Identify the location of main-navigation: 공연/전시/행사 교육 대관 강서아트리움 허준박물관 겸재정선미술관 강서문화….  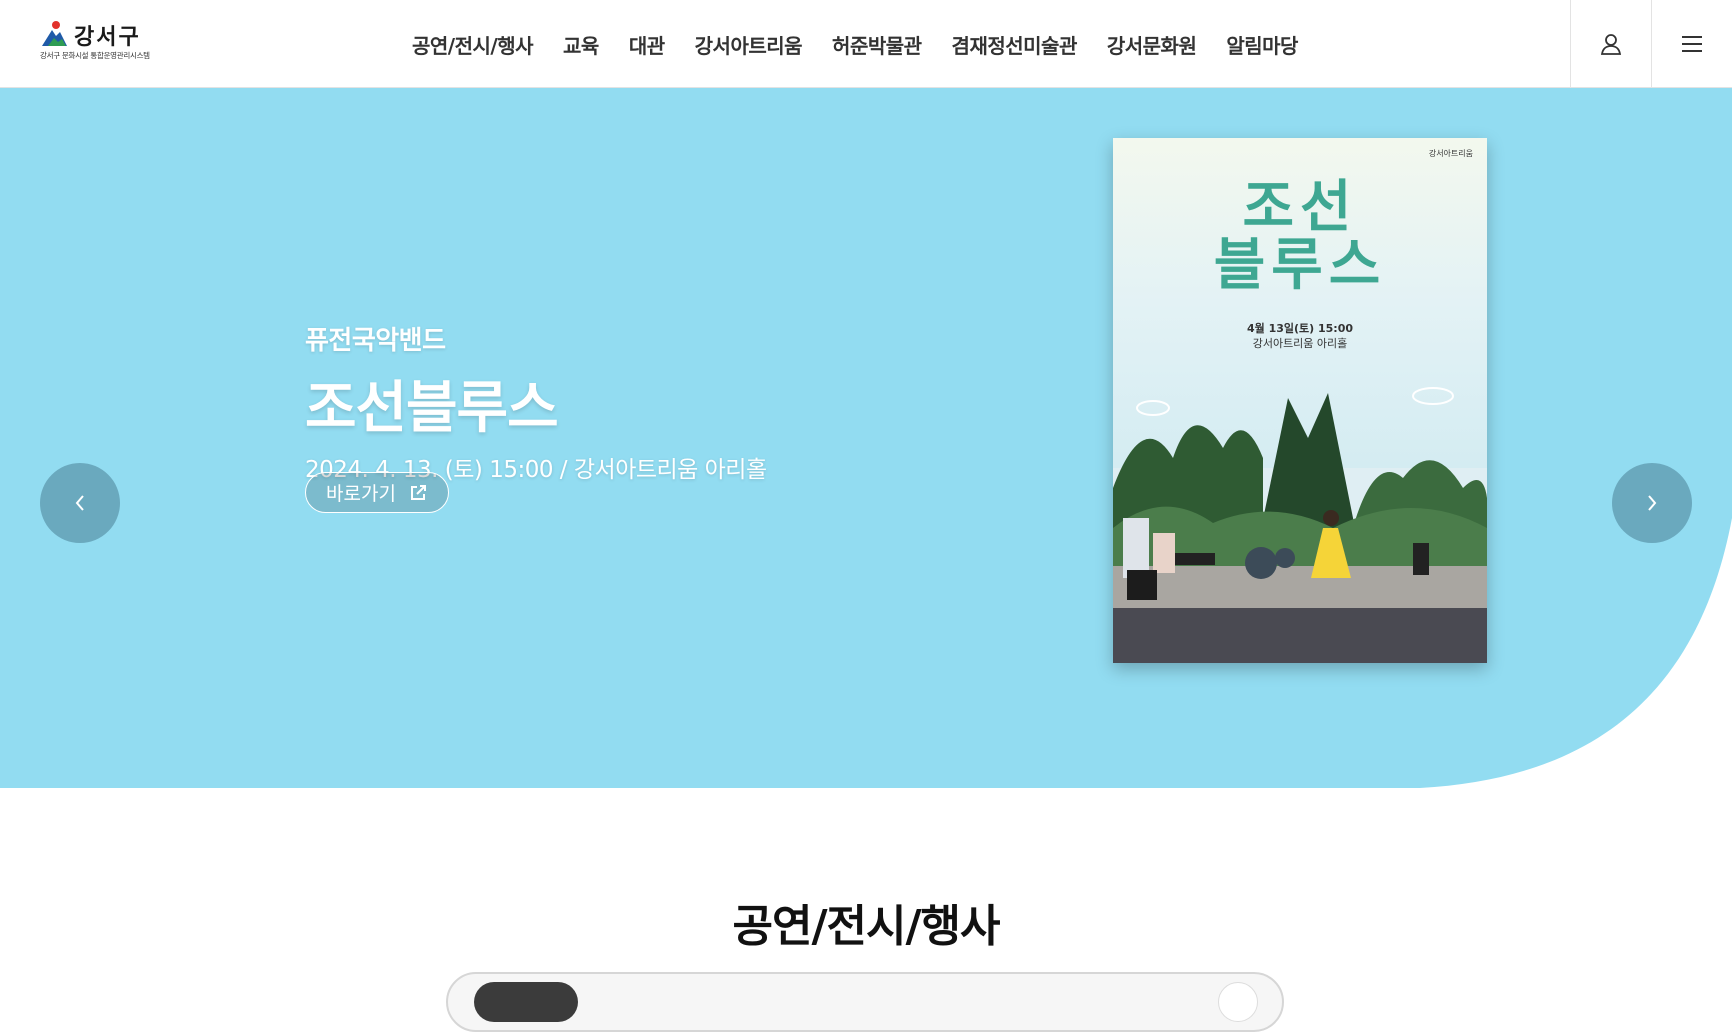
(855, 44).